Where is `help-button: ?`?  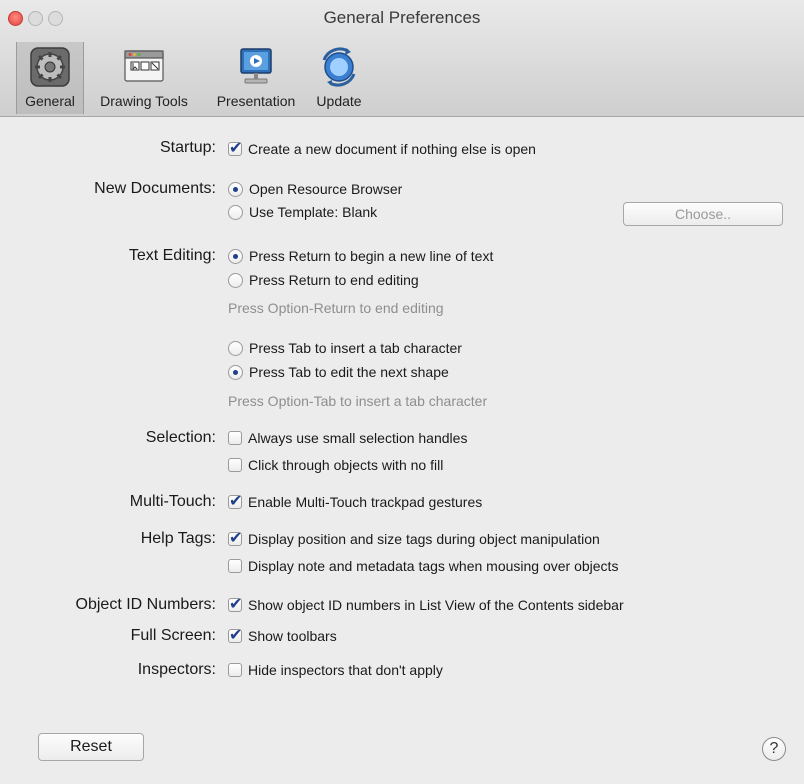 help-button: ? is located at coordinates (774, 749).